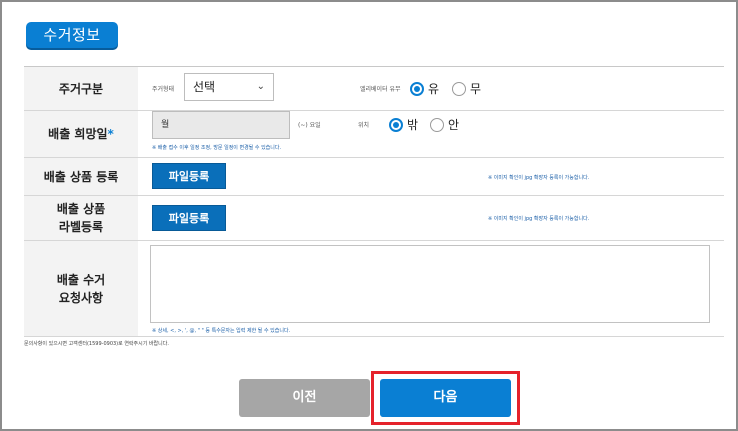 This screenshot has height=431, width=738. What do you see at coordinates (110, 134) in the screenshot?
I see `required-mark: *` at bounding box center [110, 134].